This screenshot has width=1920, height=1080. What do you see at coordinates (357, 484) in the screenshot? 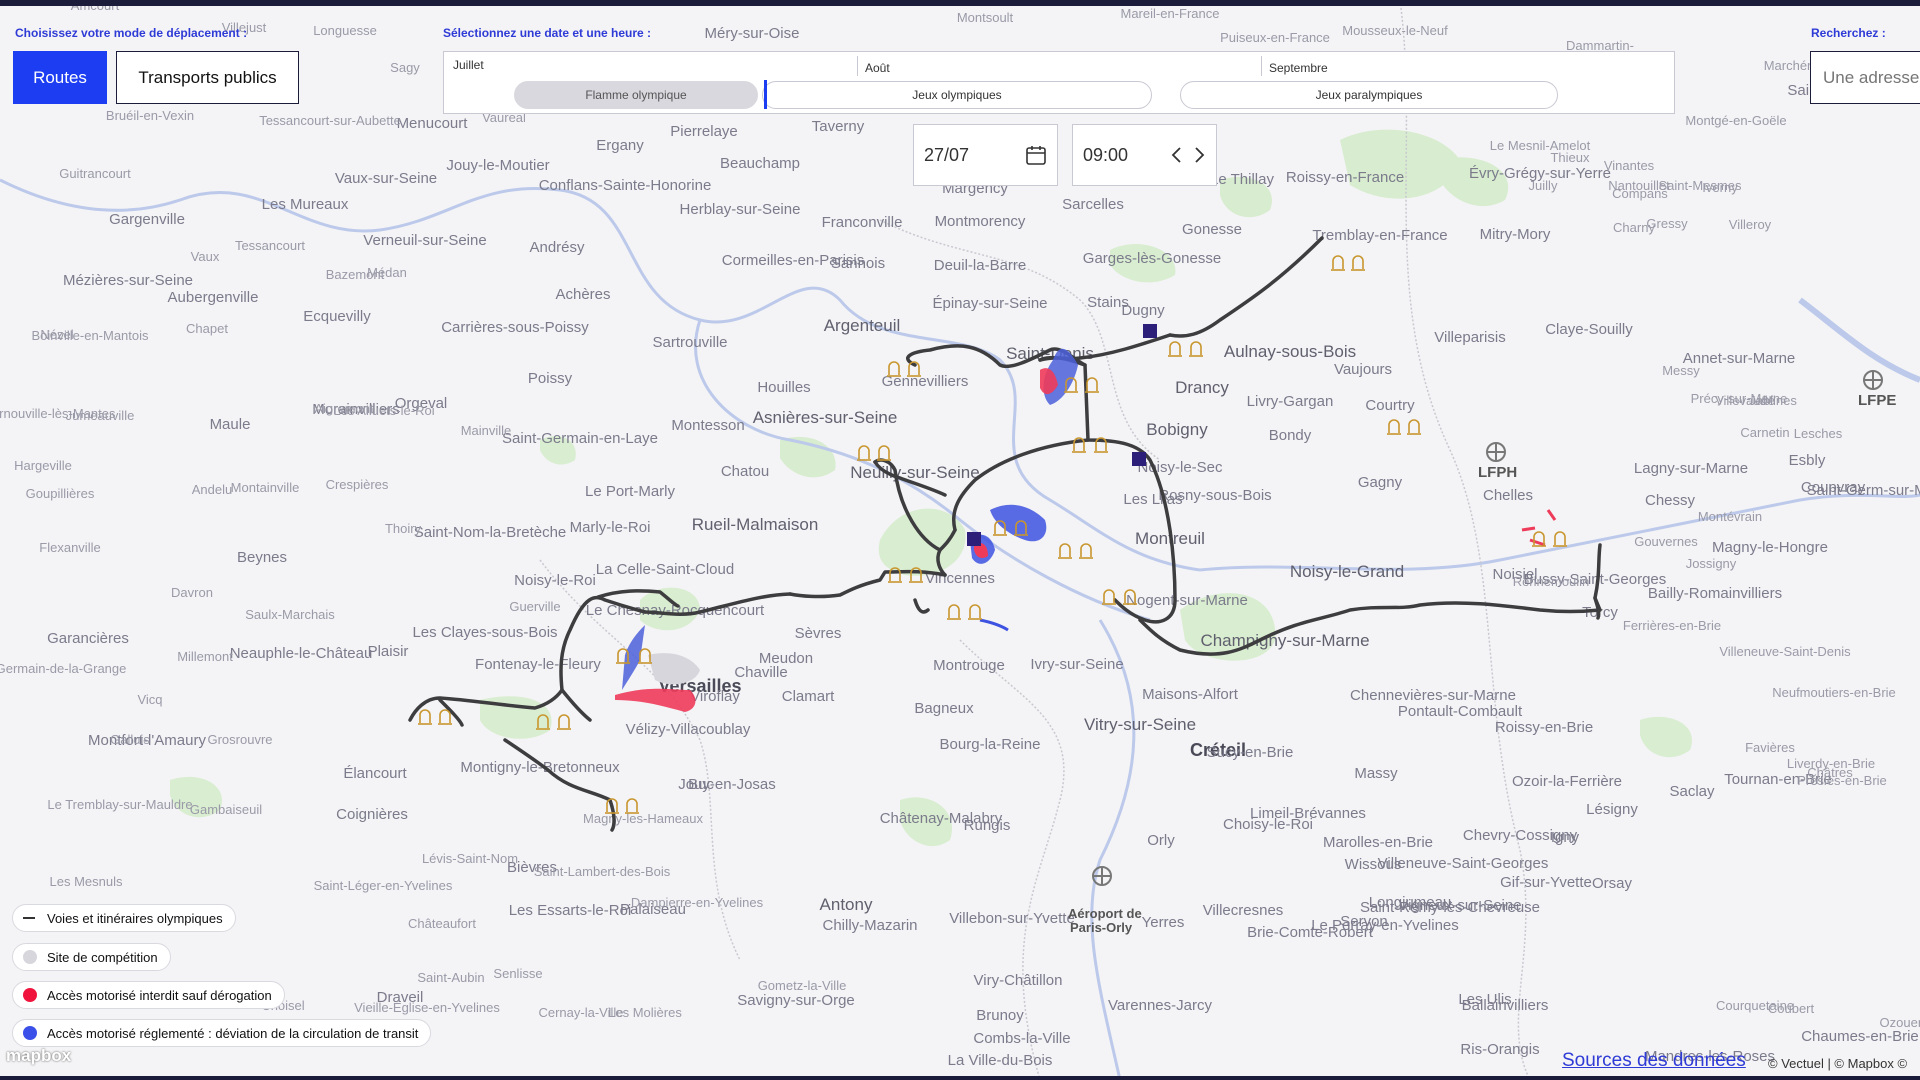
I see `place-label: Crespières` at bounding box center [357, 484].